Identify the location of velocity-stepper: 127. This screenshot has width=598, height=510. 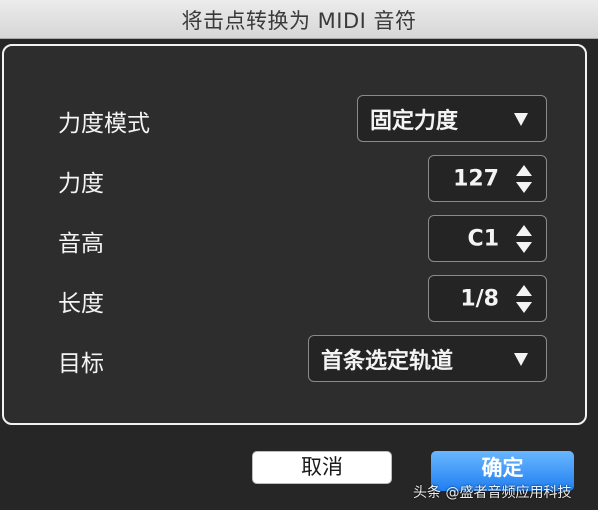
(487, 178).